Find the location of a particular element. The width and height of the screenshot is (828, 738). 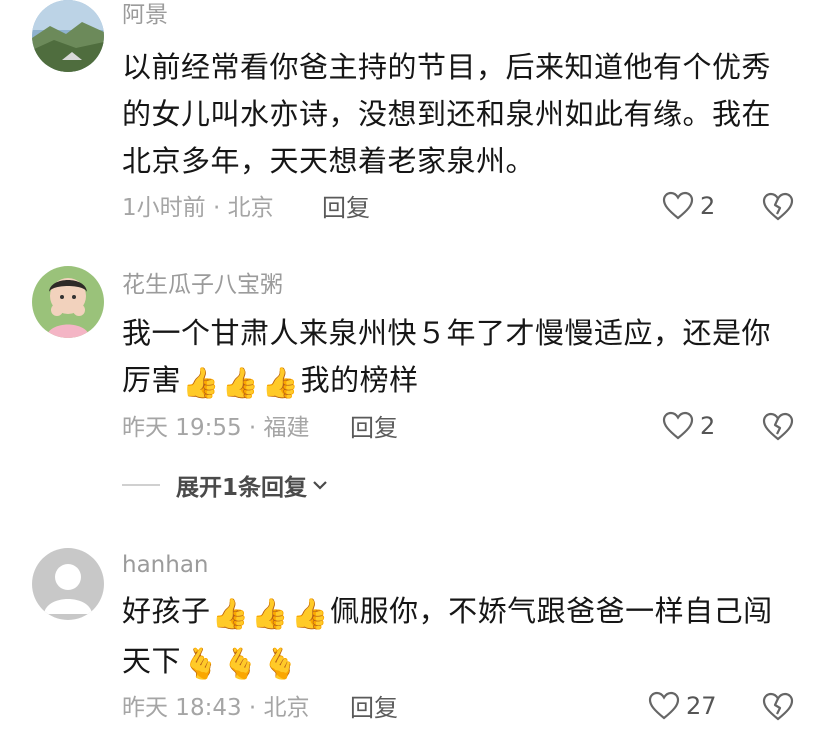

expand-replies-button: 展开1条回复 is located at coordinates (225, 485).